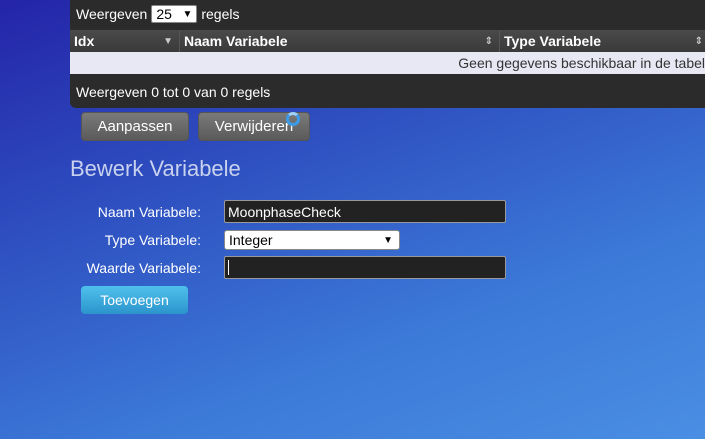 The width and height of the screenshot is (705, 439). I want to click on column-header-label: Naam Variabele, so click(236, 41).